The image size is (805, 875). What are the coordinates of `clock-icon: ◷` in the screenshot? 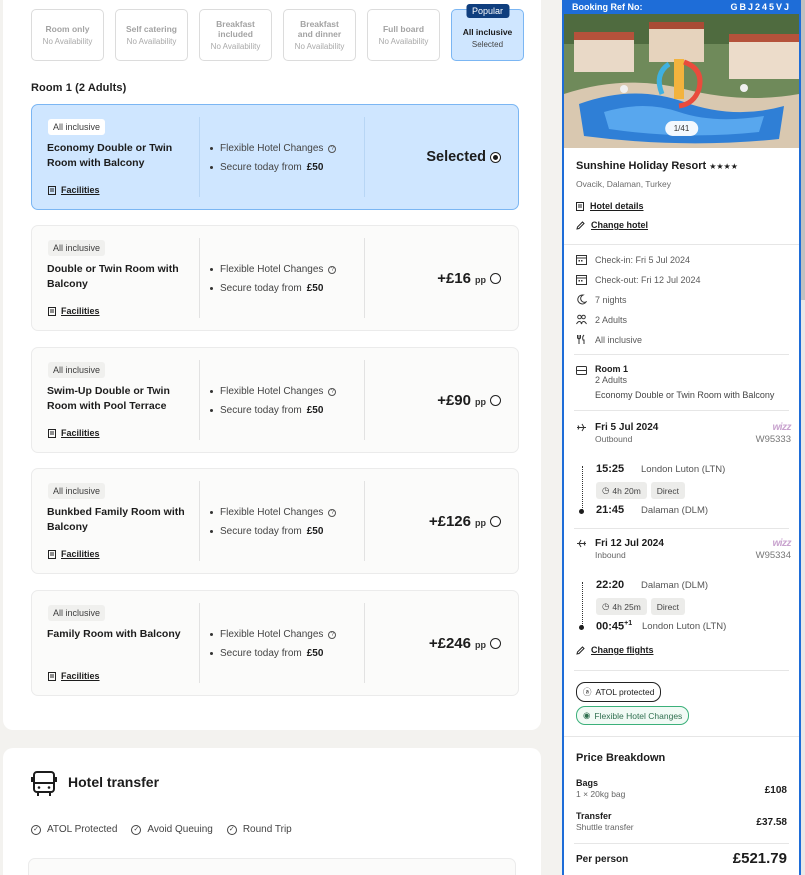 It's located at (606, 490).